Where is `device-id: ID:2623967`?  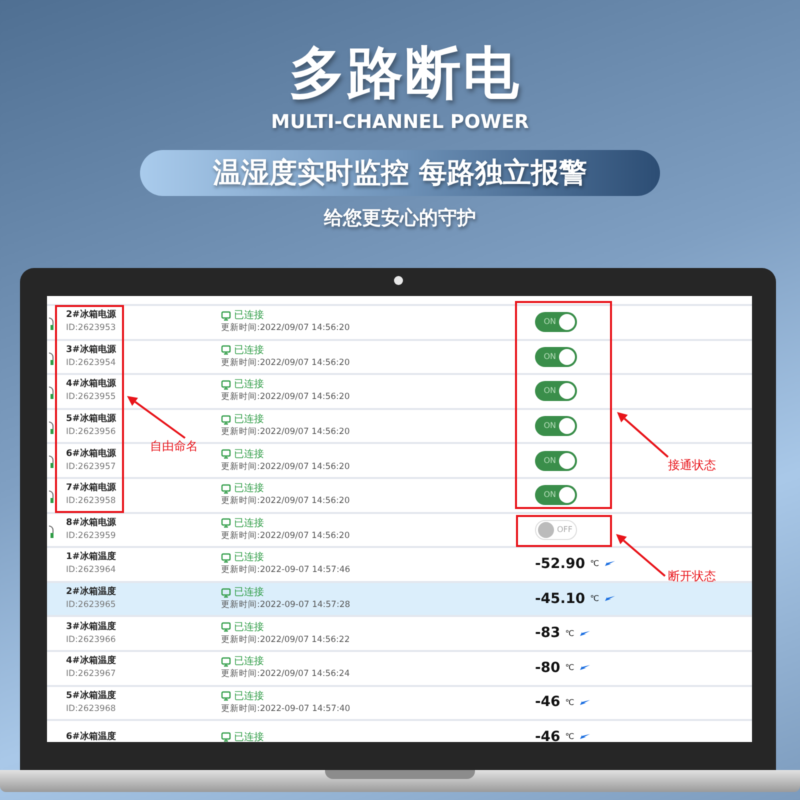
device-id: ID:2623967 is located at coordinates (91, 675).